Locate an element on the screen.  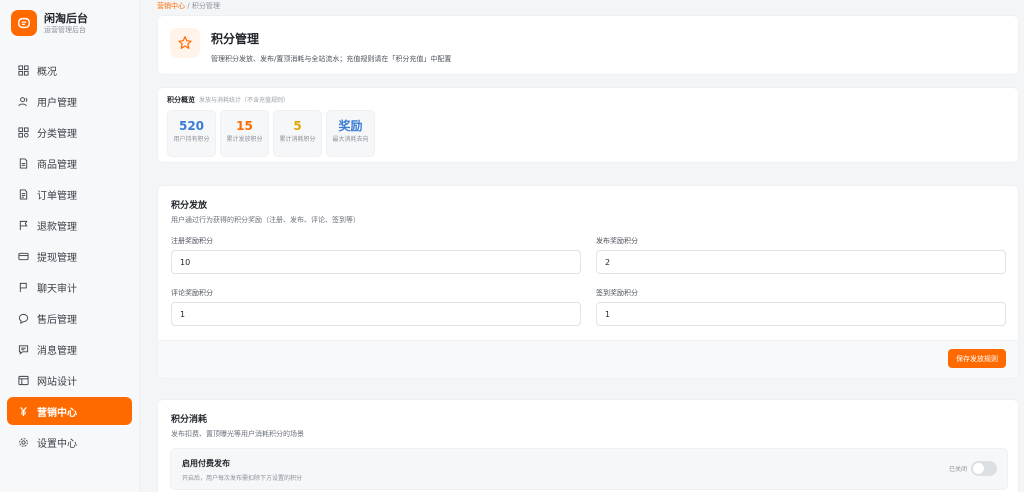
flag-outline-icon is located at coordinates (23, 287).